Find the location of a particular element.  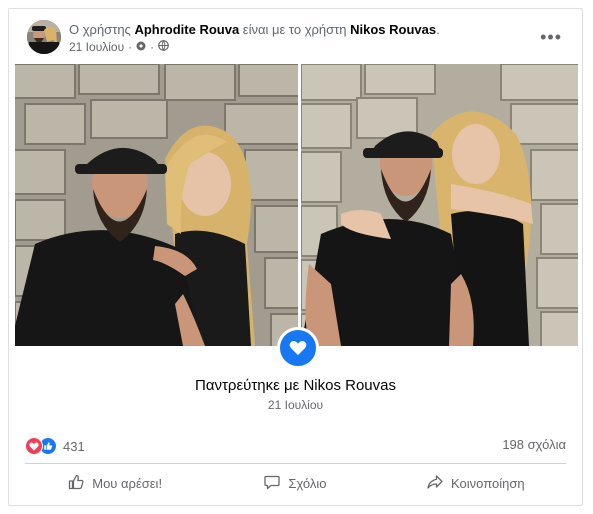

love-reaction-icon is located at coordinates (34, 446).